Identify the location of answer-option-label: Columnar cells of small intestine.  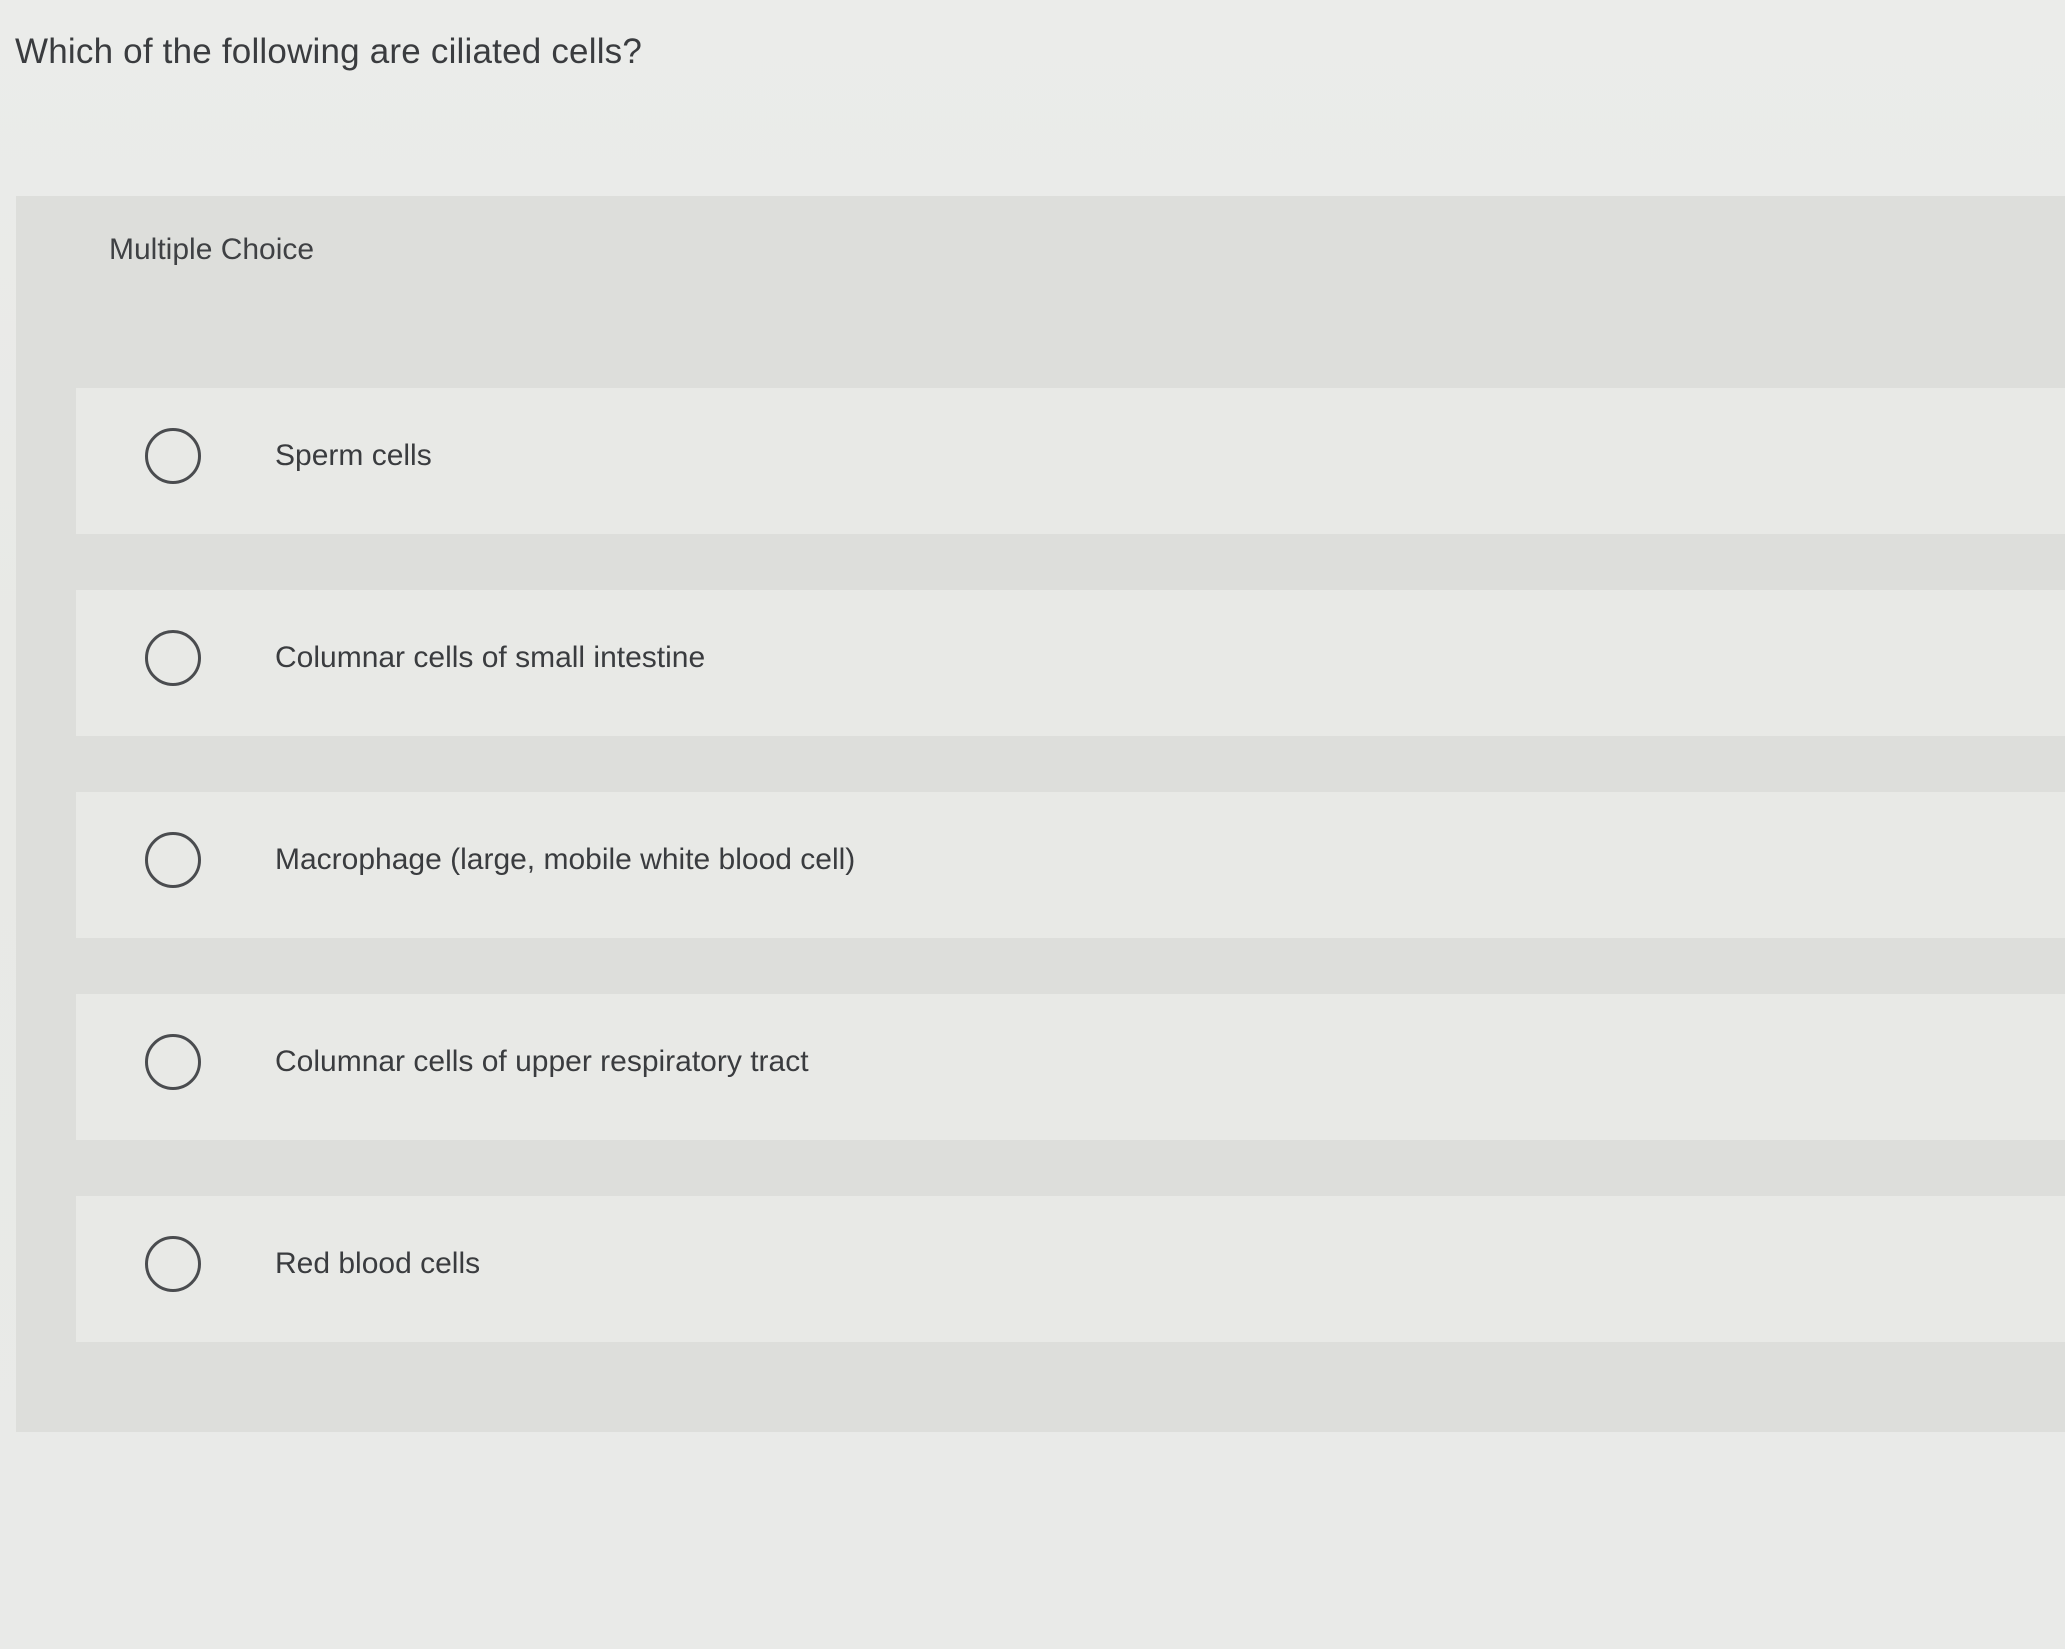
(490, 657).